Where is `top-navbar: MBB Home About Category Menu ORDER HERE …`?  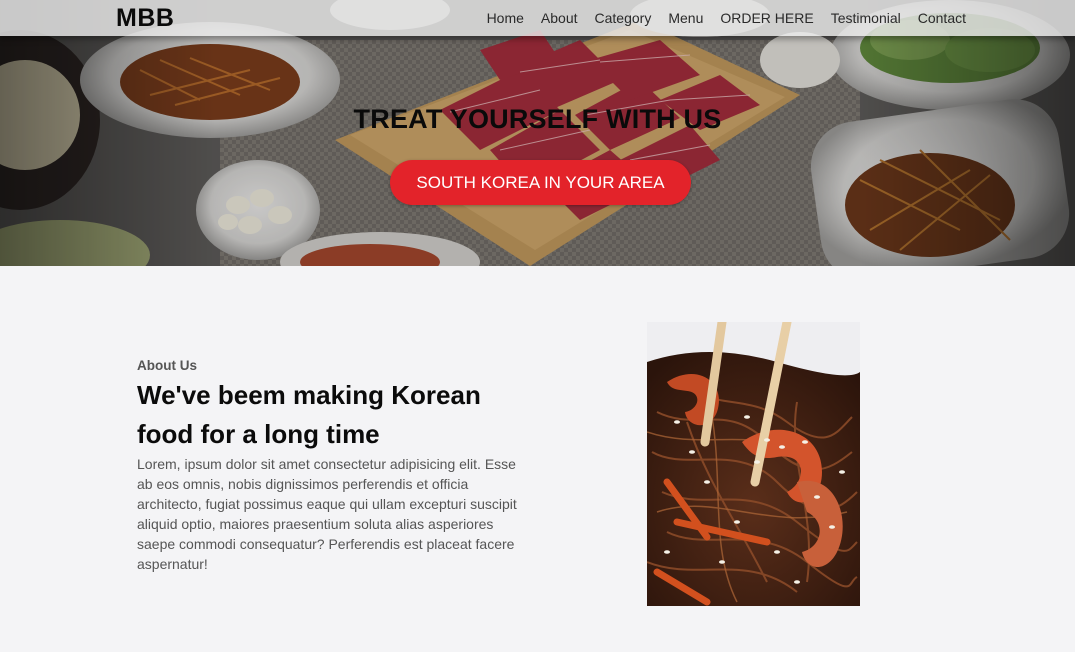
top-navbar: MBB Home About Category Menu ORDER HERE … is located at coordinates (537, 18).